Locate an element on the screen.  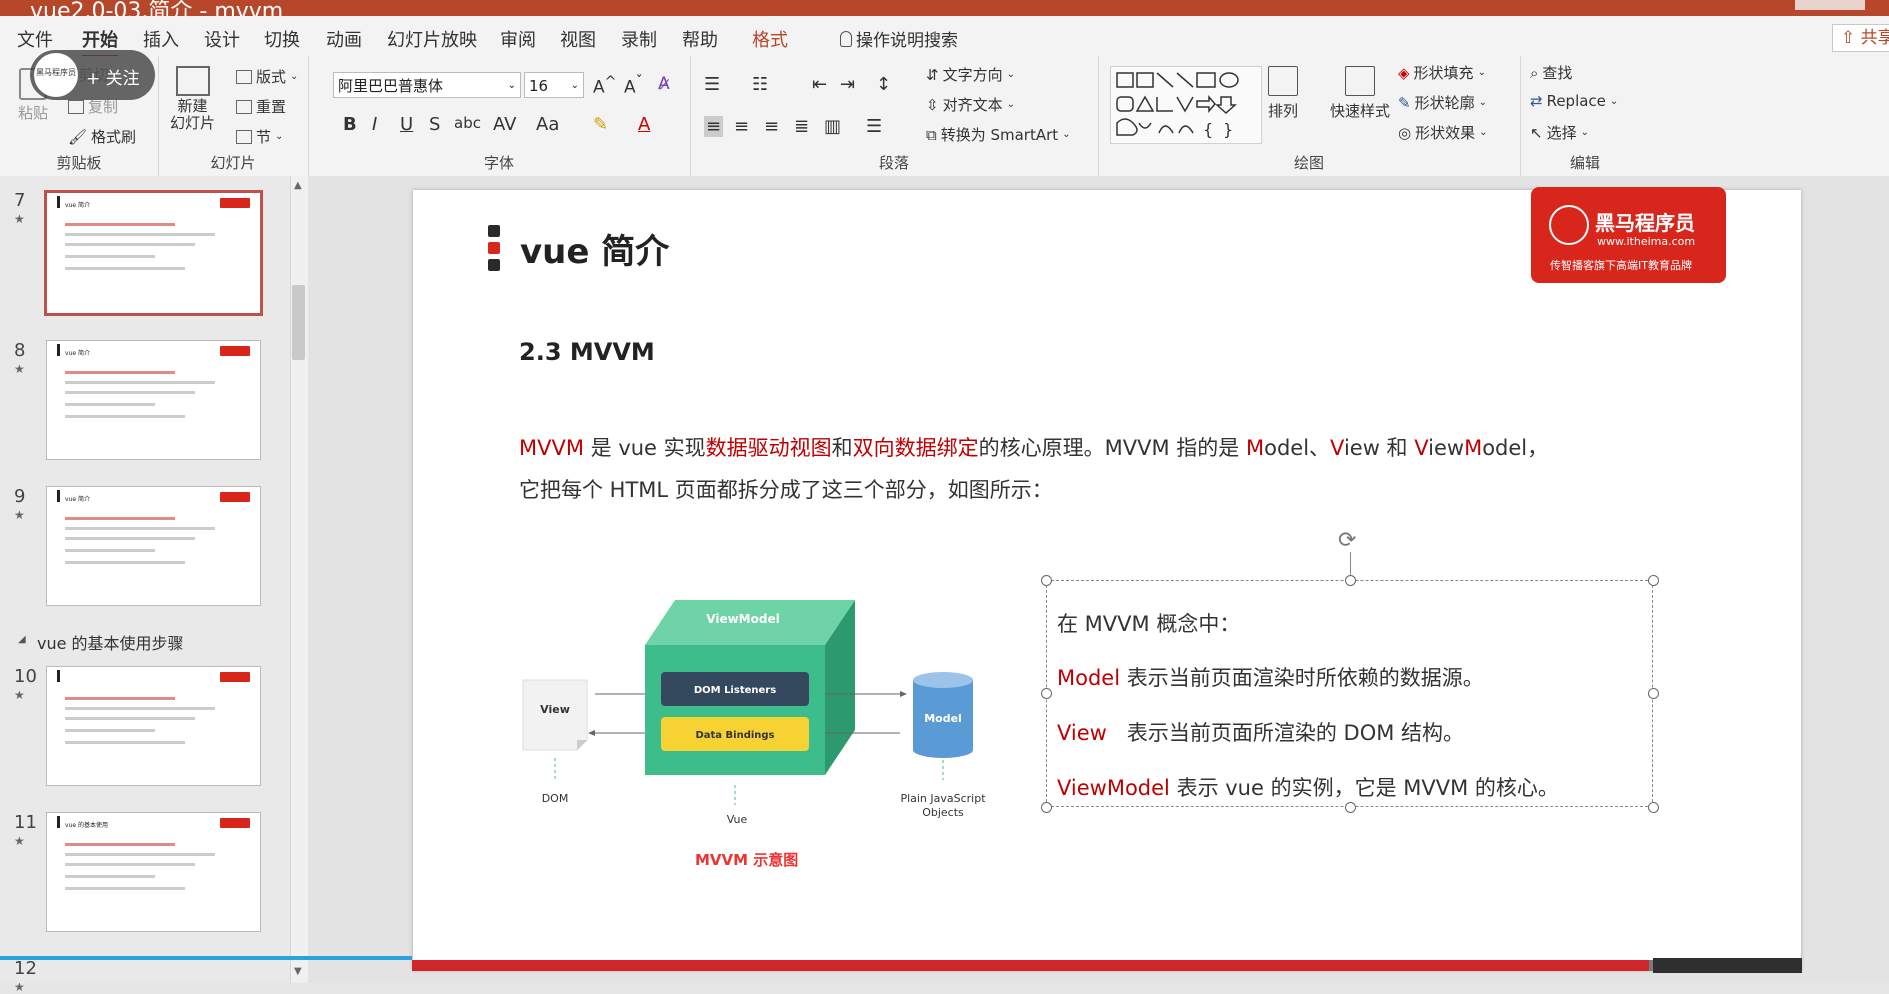
shape-effects-button: ◎ 形状效果 ⌄ is located at coordinates (1443, 132).